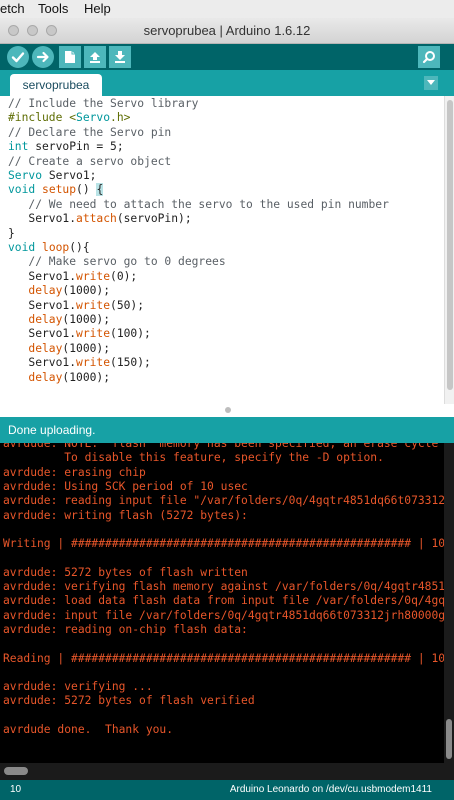 This screenshot has height=800, width=454. Describe the element at coordinates (12, 9) in the screenshot. I see `menu-sketch: etch` at that location.